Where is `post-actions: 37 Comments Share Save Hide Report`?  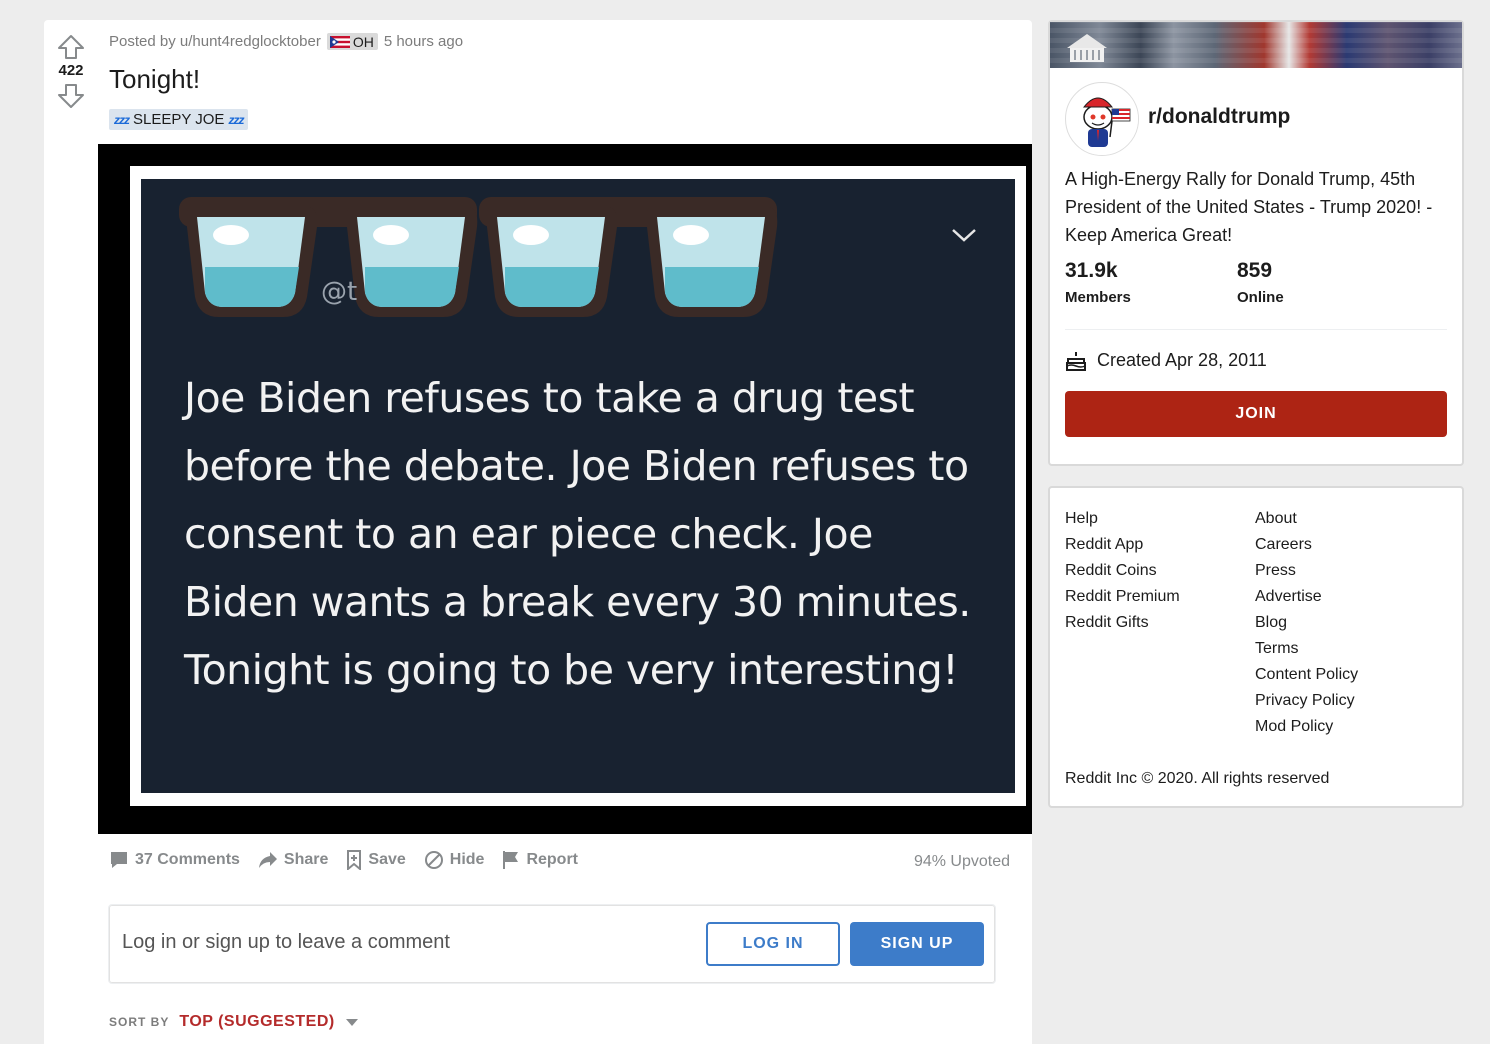 post-actions: 37 Comments Share Save Hide Report is located at coordinates (343, 860).